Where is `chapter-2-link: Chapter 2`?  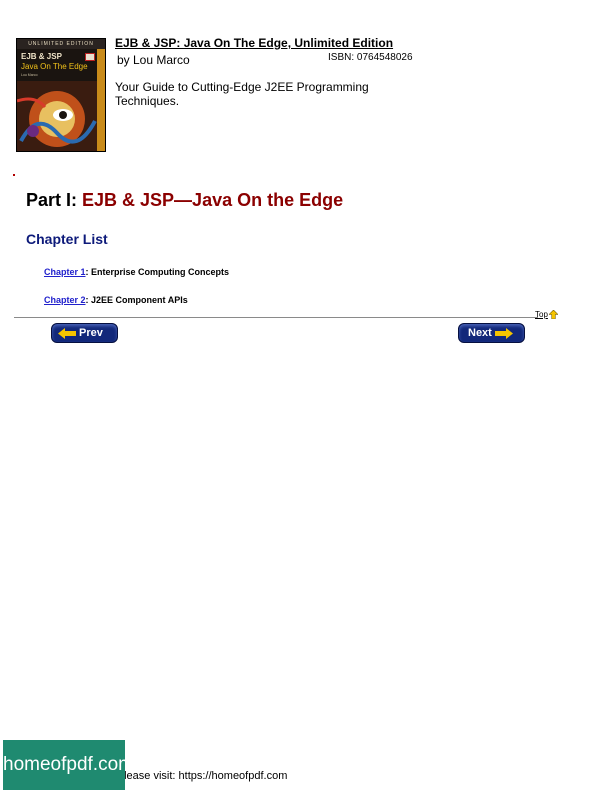 chapter-2-link: Chapter 2 is located at coordinates (65, 300).